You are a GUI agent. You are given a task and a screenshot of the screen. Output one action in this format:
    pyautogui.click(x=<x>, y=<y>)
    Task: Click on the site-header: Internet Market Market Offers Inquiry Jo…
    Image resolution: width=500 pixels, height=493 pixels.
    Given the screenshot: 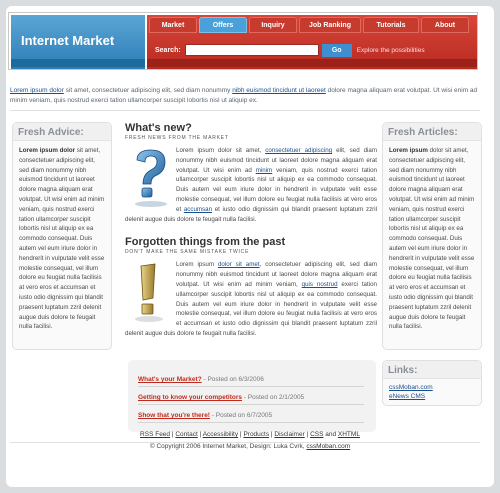 What is the action you would take?
    pyautogui.click(x=243, y=41)
    